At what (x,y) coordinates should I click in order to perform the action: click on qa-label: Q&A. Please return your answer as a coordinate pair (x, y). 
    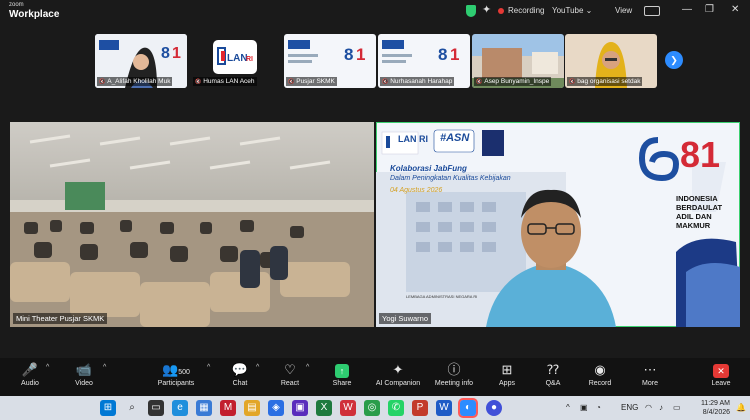
    Looking at the image, I should click on (553, 383).